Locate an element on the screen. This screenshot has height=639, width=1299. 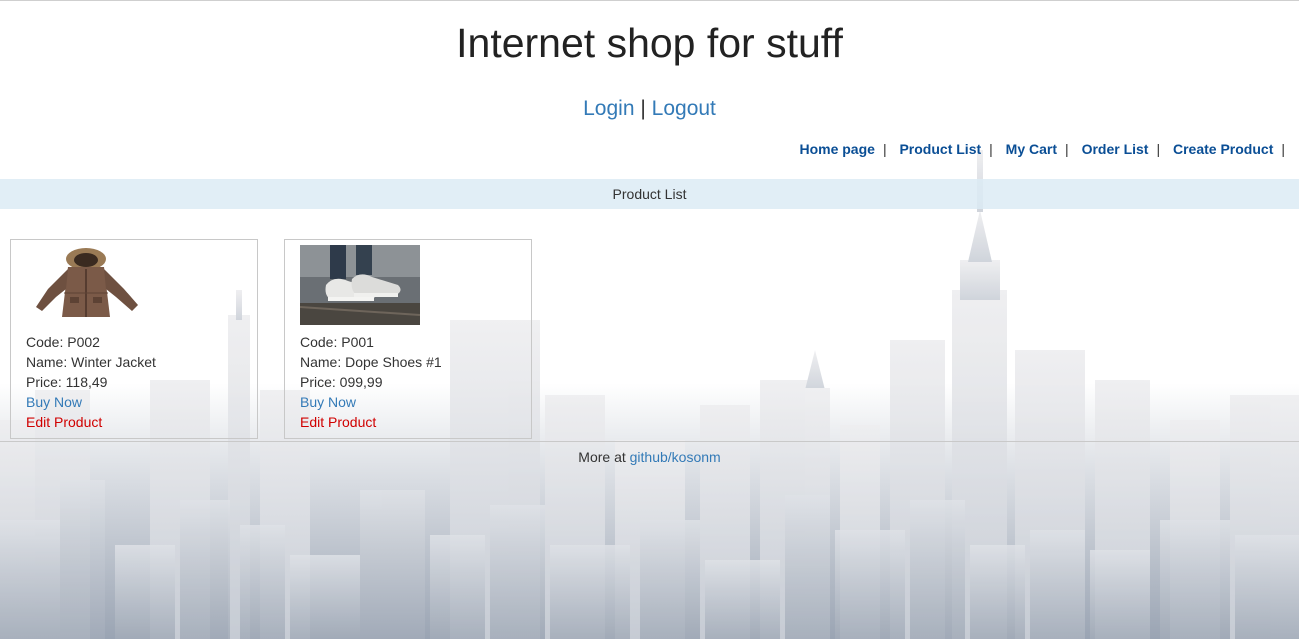
product-code: Code: P001 is located at coordinates (337, 342).